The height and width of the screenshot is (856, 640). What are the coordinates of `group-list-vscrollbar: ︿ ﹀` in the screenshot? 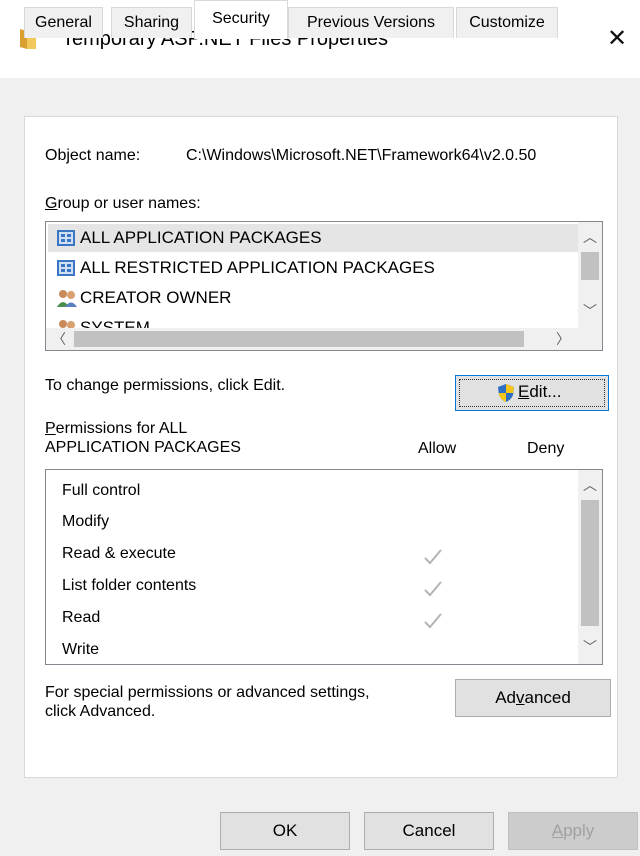 It's located at (590, 275).